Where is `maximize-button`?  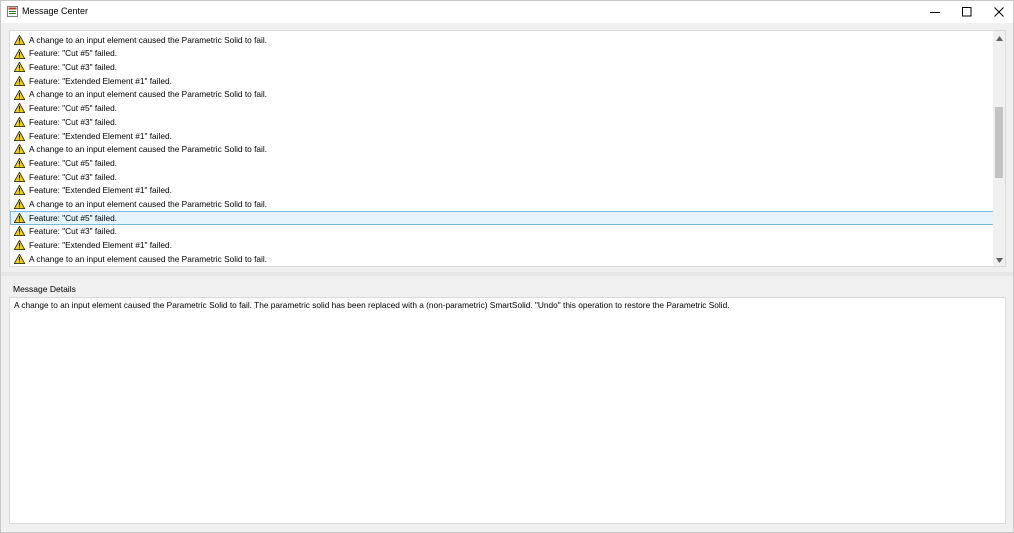
maximize-button is located at coordinates (967, 12).